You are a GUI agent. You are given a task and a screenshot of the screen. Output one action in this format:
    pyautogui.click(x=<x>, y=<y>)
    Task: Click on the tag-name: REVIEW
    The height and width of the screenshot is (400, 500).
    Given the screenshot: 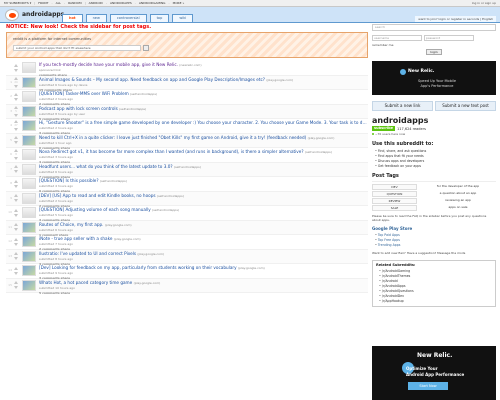 What is the action you would take?
    pyautogui.click(x=394, y=201)
    